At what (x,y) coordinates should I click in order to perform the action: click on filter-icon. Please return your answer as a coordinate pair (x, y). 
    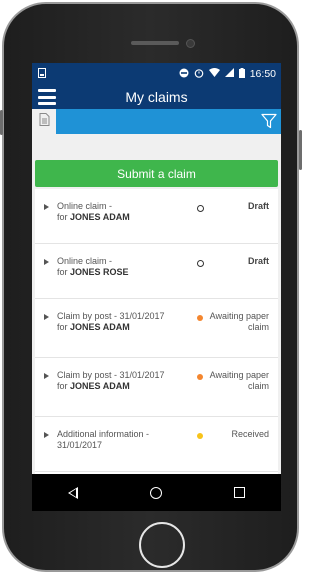
    Looking at the image, I should click on (269, 121).